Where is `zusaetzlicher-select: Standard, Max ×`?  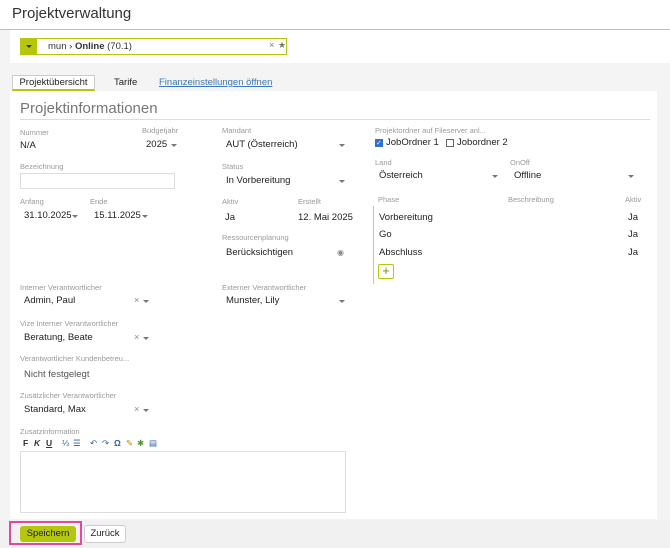
zusaetzlicher-select: Standard, Max × is located at coordinates (85, 410).